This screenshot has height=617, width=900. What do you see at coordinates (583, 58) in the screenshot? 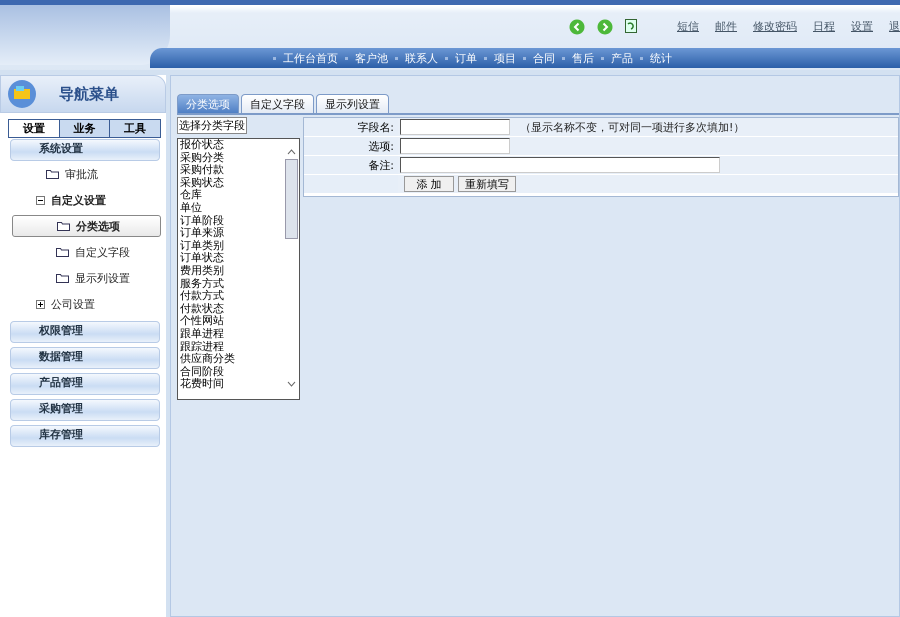
I see `nav-link: 售后` at bounding box center [583, 58].